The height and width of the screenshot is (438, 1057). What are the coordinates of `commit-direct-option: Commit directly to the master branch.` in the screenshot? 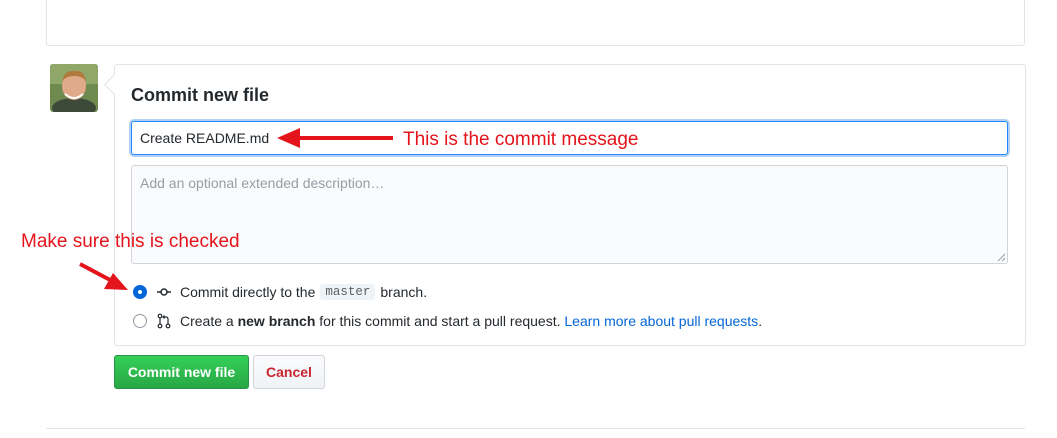 It's located at (280, 292).